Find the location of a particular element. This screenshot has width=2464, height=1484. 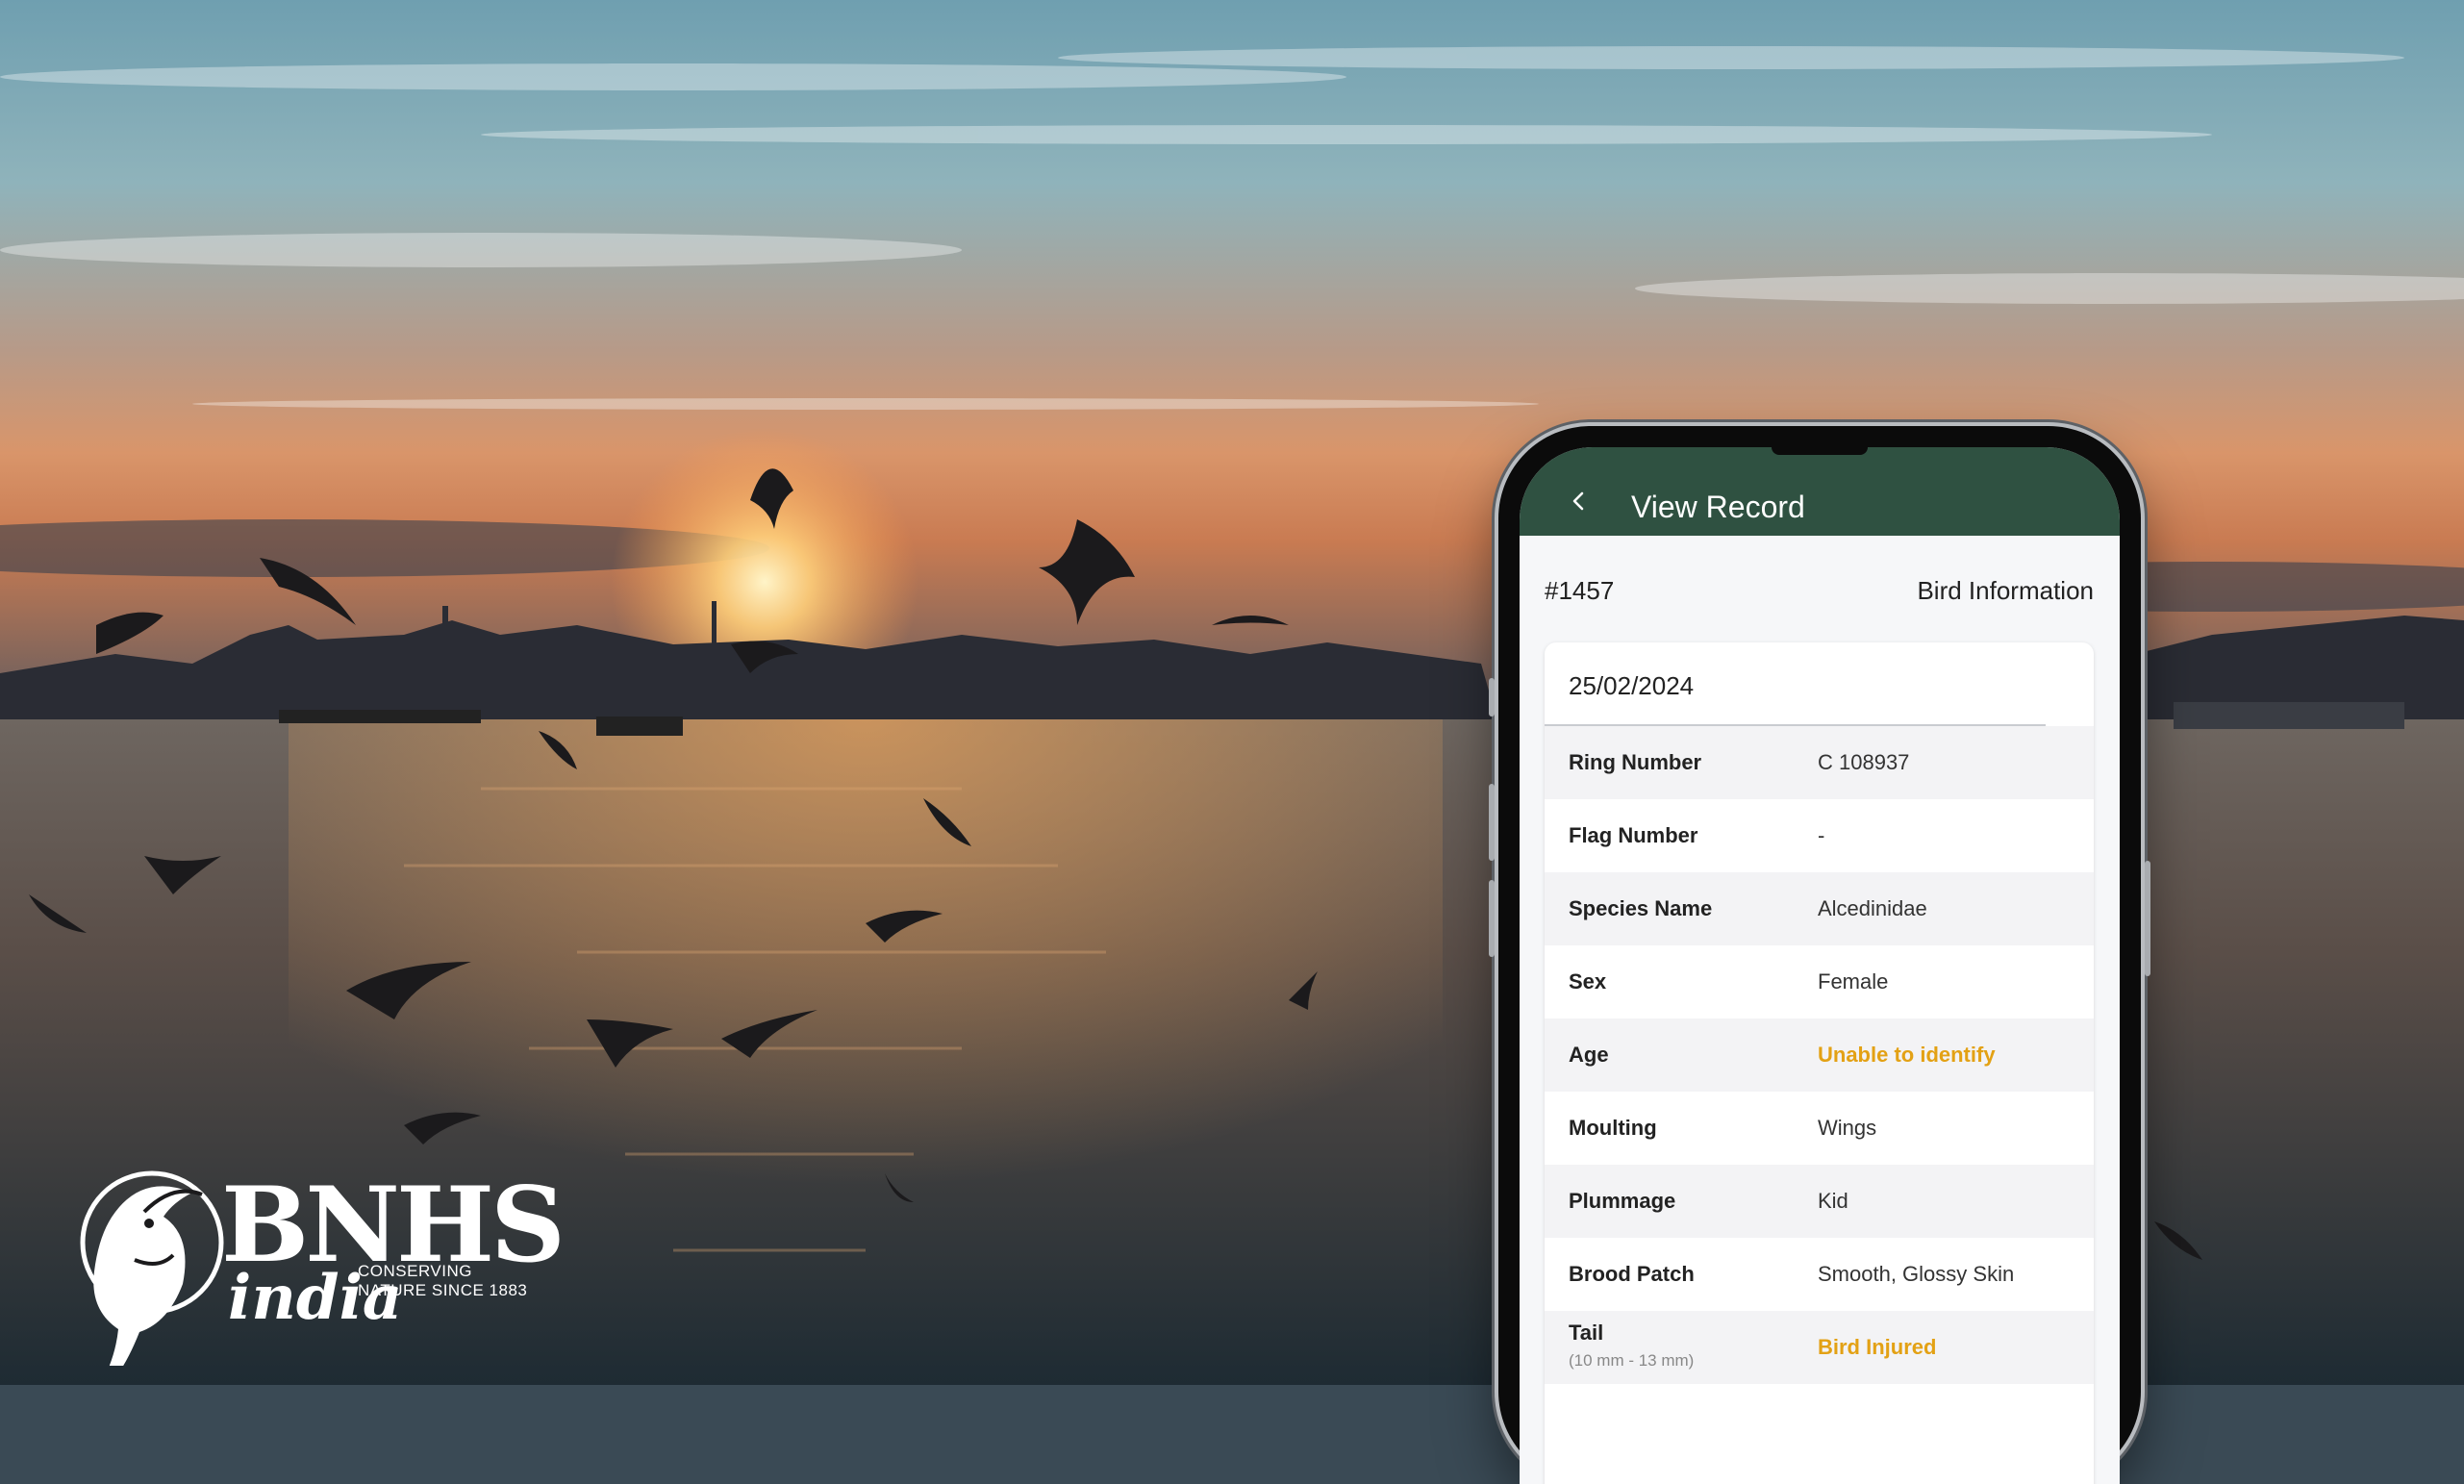

phone-volume-down-button is located at coordinates (1492, 919).